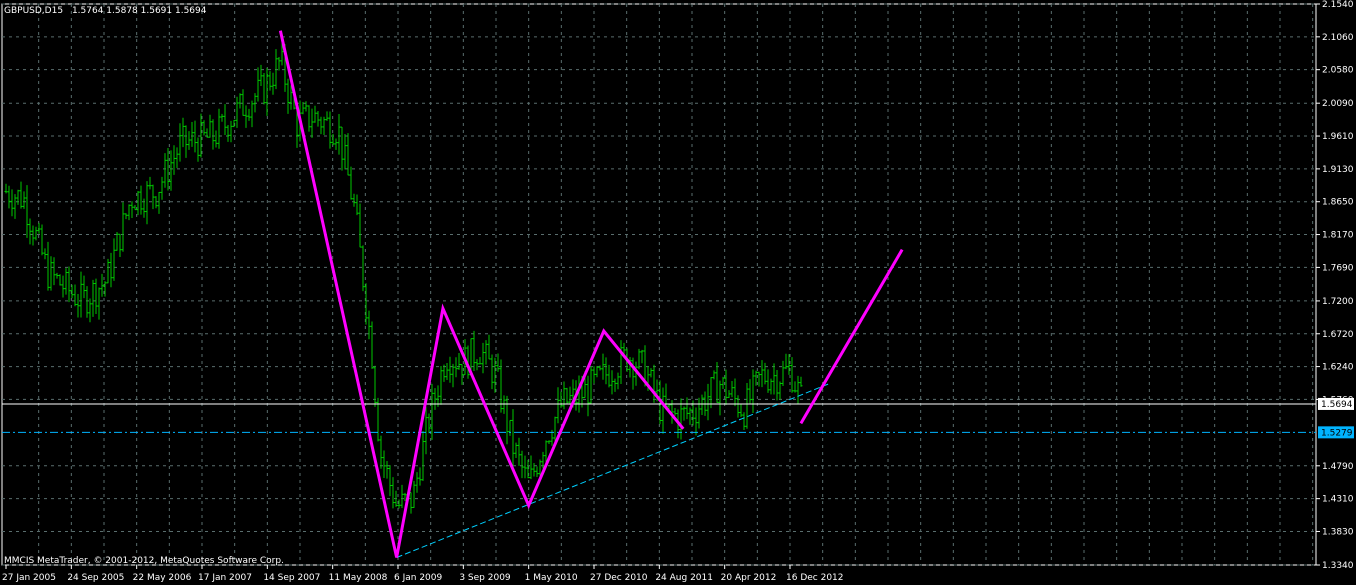 This screenshot has height=585, width=1356. What do you see at coordinates (1338, 566) in the screenshot?
I see `y-tick-label: 1.3340` at bounding box center [1338, 566].